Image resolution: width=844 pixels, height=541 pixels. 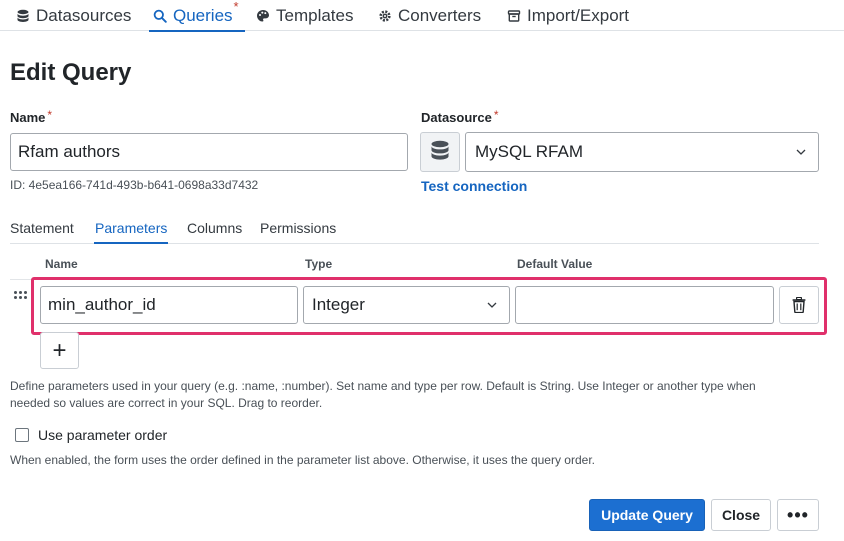 I want to click on tab-statement: Statement, so click(x=42, y=228).